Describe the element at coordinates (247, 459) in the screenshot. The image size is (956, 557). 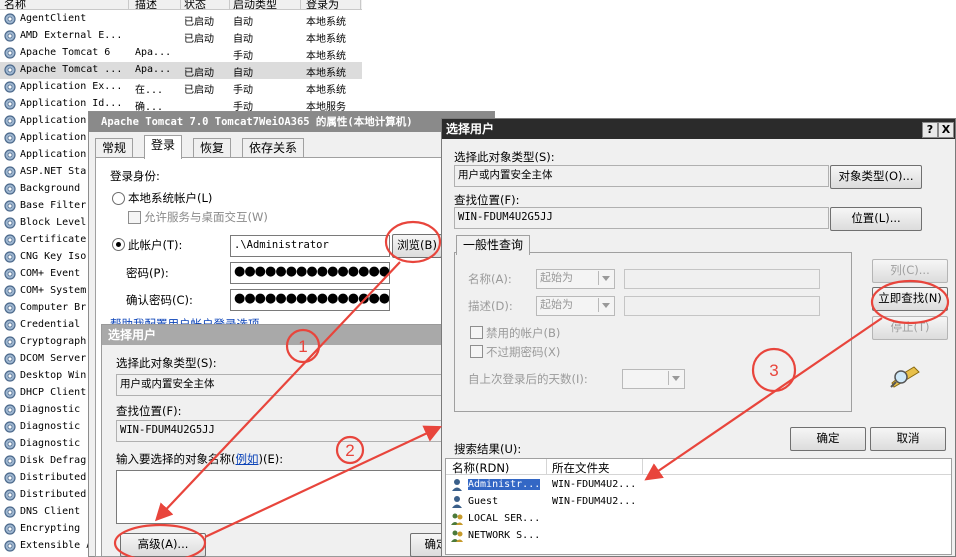
I see `examples-link: 例如` at that location.